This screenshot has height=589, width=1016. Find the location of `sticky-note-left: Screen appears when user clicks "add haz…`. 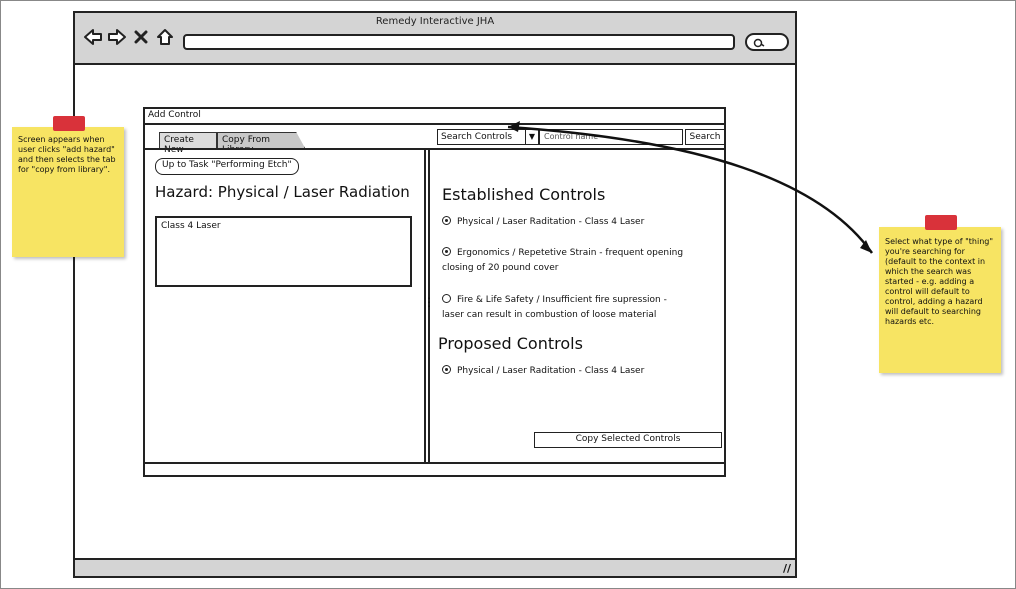

sticky-note-left: Screen appears when user clicks "add haz… is located at coordinates (68, 192).